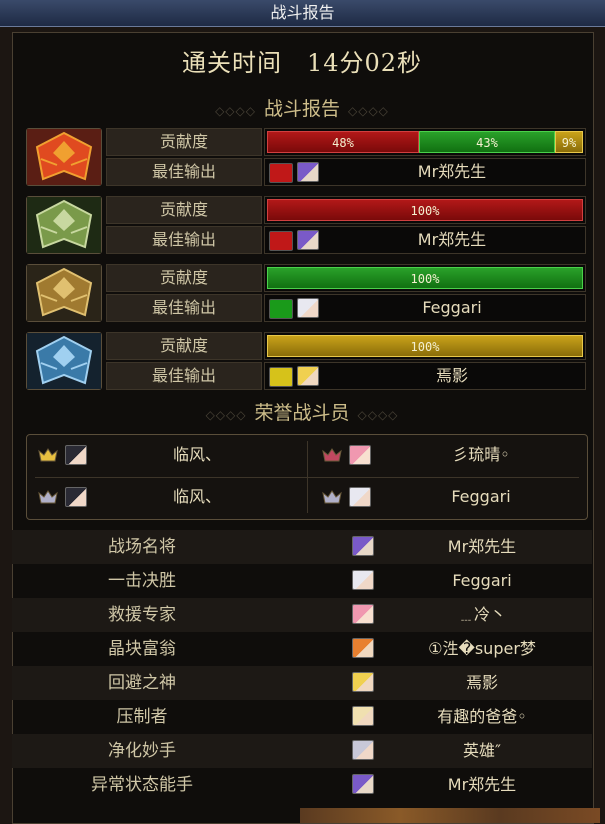 The width and height of the screenshot is (605, 824). I want to click on contribution-segment: 9%, so click(569, 142).